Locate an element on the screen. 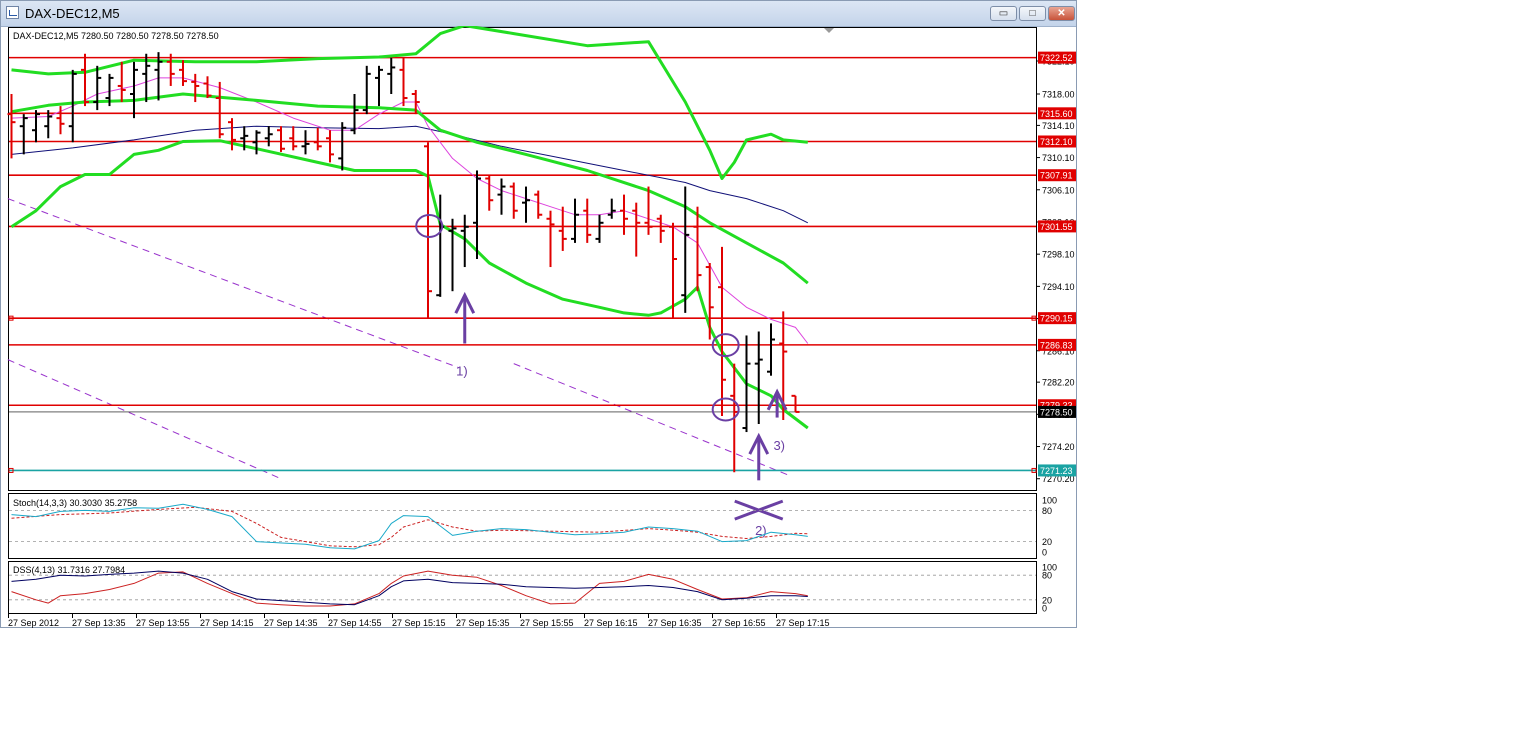 This screenshot has height=749, width=1534. level-price-label: 7312.10 is located at coordinates (1056, 142).